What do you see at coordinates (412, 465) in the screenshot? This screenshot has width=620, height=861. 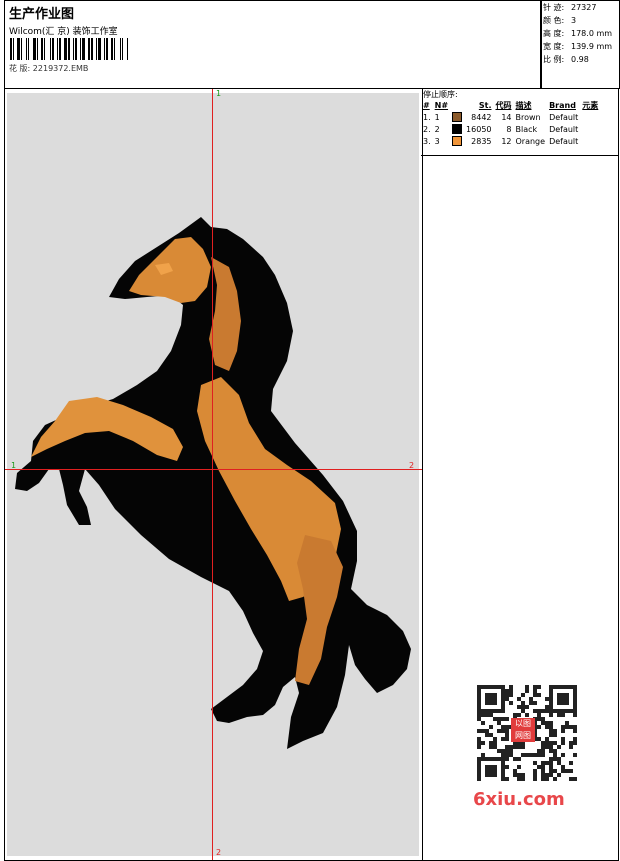 I see `axis-mark-right: 2` at bounding box center [412, 465].